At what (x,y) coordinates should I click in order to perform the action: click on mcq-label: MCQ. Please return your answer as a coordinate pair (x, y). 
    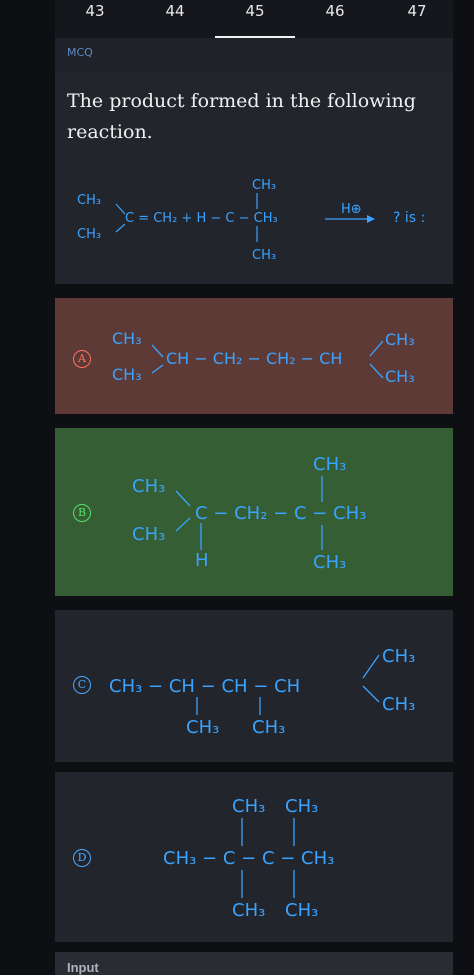
    Looking at the image, I should click on (80, 52).